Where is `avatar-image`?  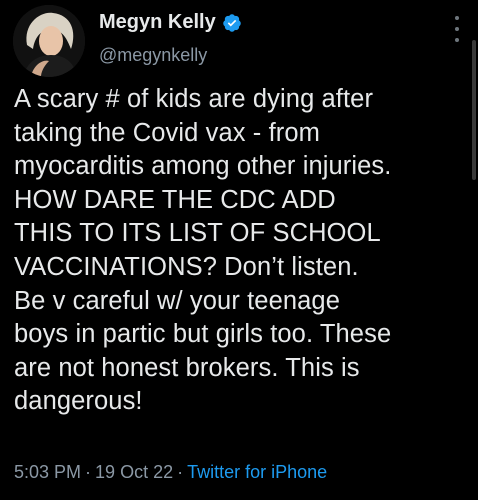 avatar-image is located at coordinates (49, 41).